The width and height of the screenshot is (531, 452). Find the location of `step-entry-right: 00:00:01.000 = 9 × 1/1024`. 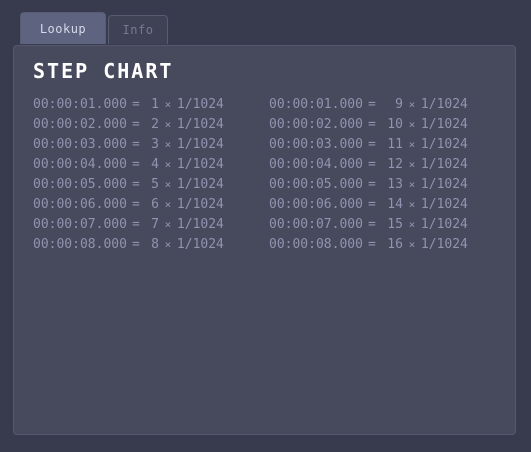

step-entry-right: 00:00:01.000 = 9 × 1/1024 is located at coordinates (386, 104).